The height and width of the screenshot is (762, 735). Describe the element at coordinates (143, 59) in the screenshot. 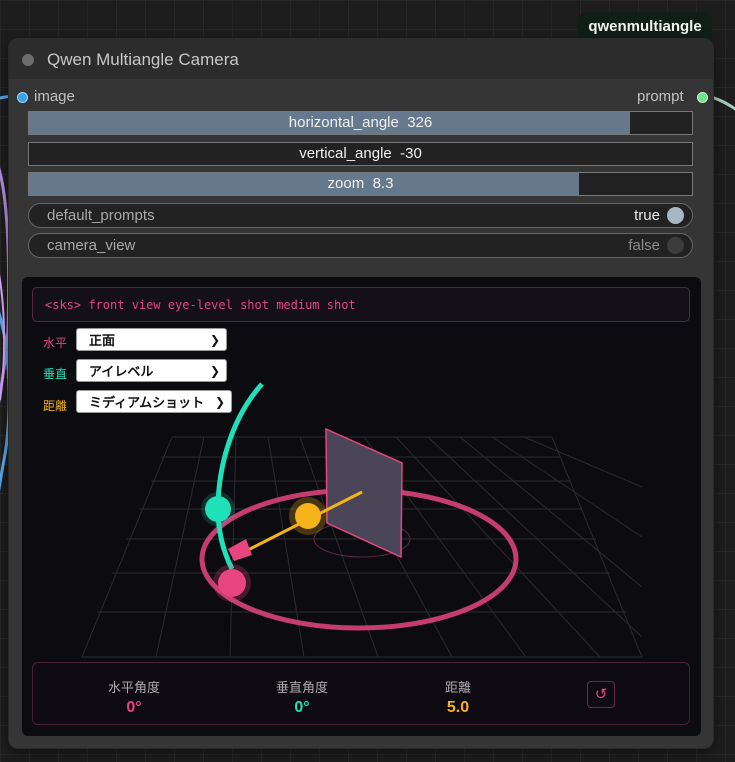

I see `node-title: Qwen Multiangle Camera` at that location.